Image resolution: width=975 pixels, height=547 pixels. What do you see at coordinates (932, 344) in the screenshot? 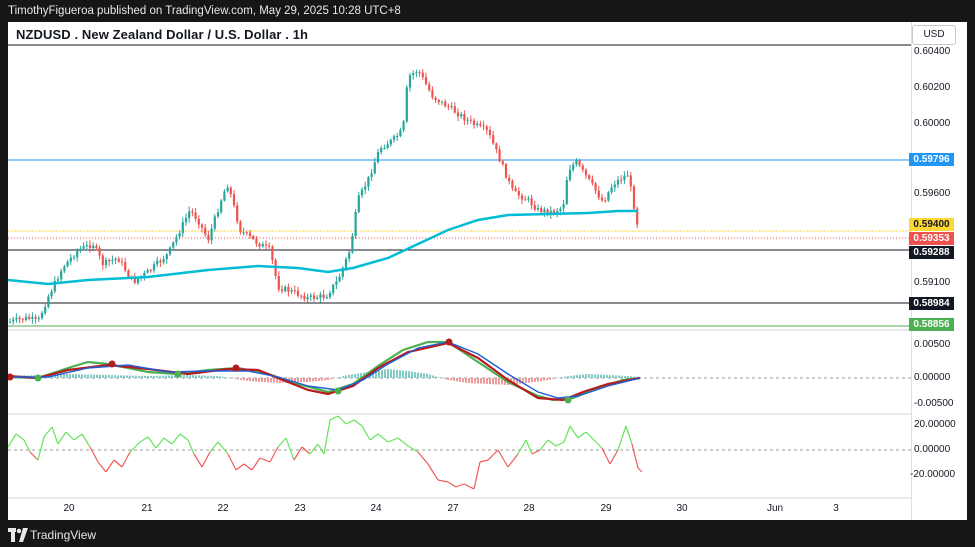
I see `oscillator1-axis-label: 0.00500` at bounding box center [932, 344].